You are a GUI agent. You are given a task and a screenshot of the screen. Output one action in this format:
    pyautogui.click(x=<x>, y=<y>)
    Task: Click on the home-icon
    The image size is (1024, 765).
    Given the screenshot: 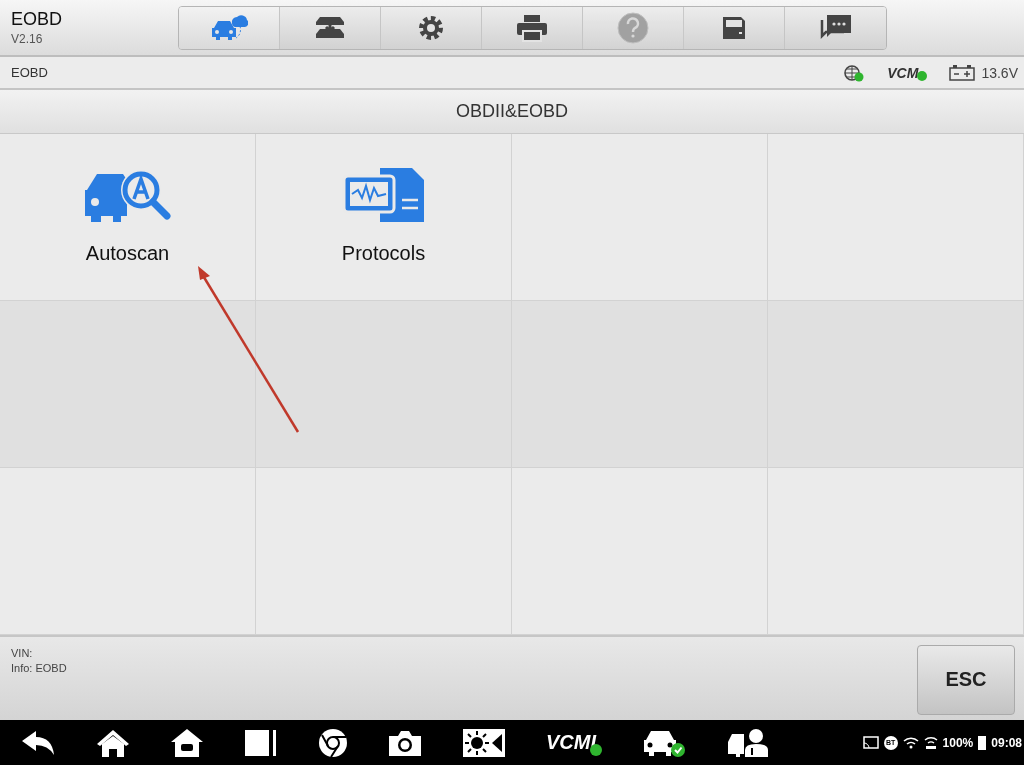 What is the action you would take?
    pyautogui.click(x=113, y=742)
    